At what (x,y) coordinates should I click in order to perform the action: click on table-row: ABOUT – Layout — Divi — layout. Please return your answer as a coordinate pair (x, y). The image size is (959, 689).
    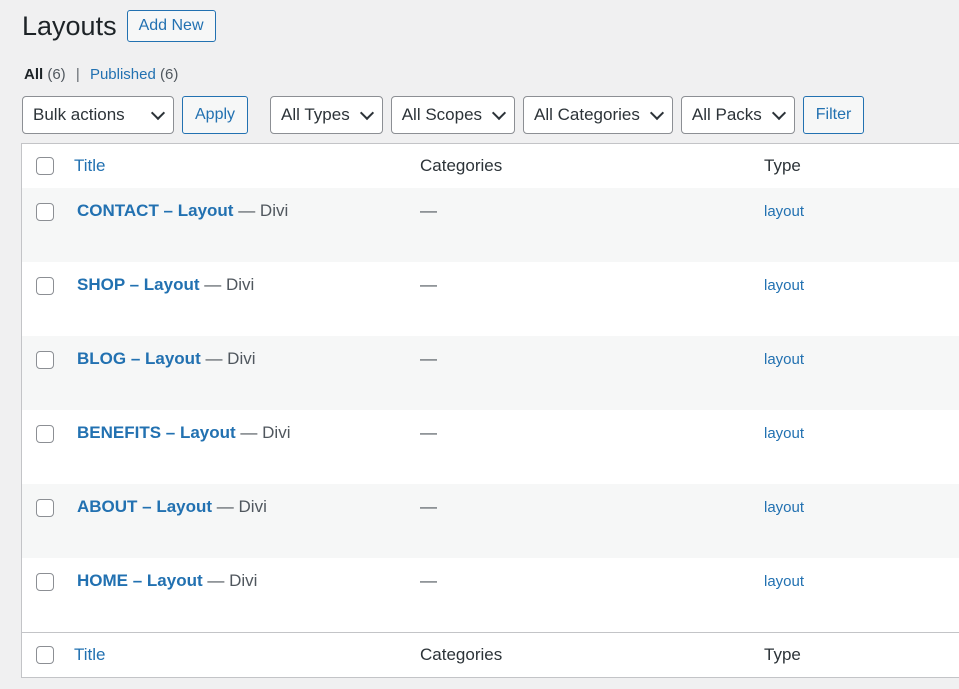
    Looking at the image, I should click on (490, 521).